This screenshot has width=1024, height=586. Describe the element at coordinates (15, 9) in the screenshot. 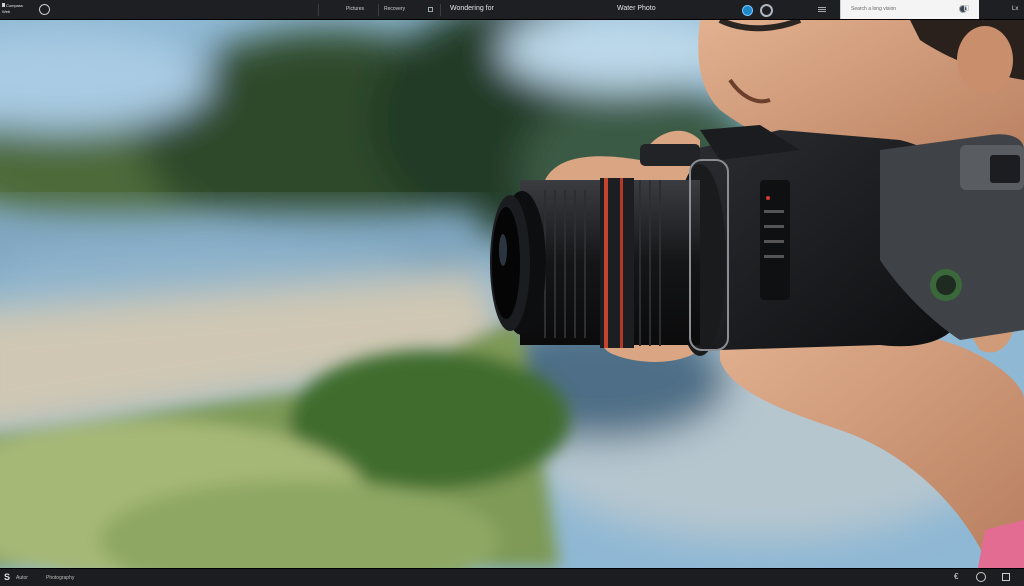

I see `app-logo: Compass Web` at that location.